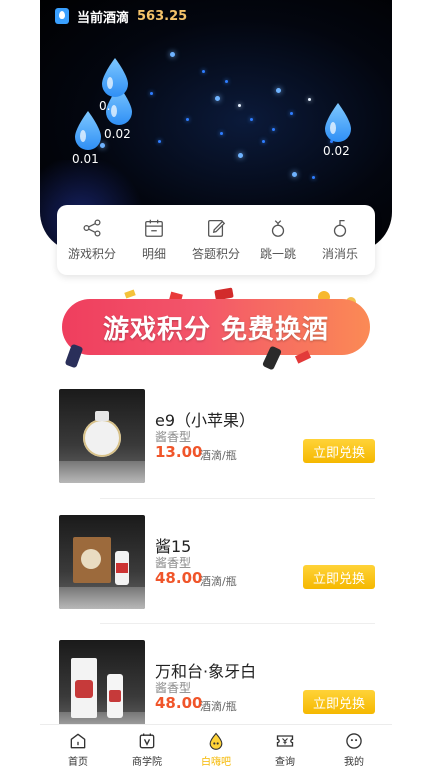 The width and height of the screenshot is (432, 768). Describe the element at coordinates (92, 246) in the screenshot. I see `action-game-points: 游戏积分` at that location.